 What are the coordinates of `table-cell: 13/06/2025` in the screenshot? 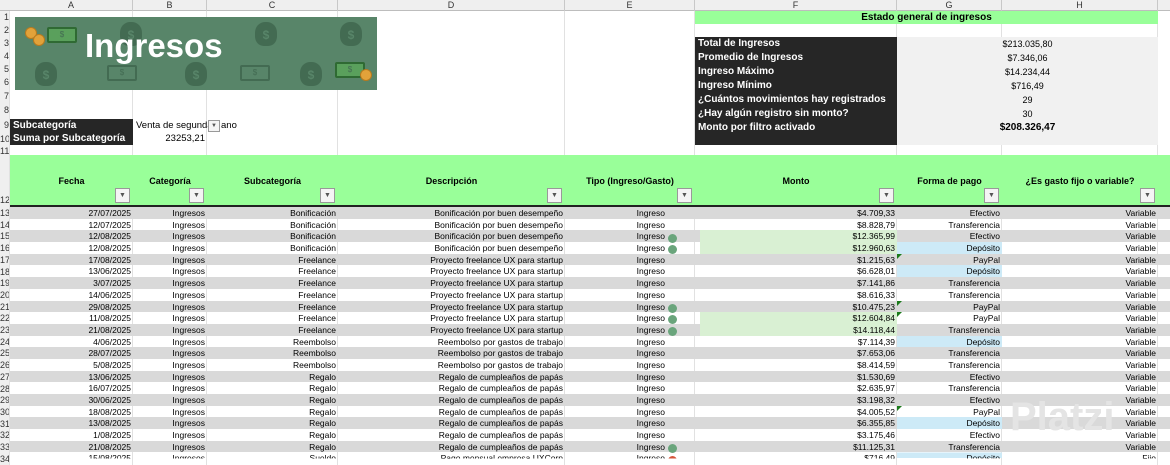 It's located at (70, 271).